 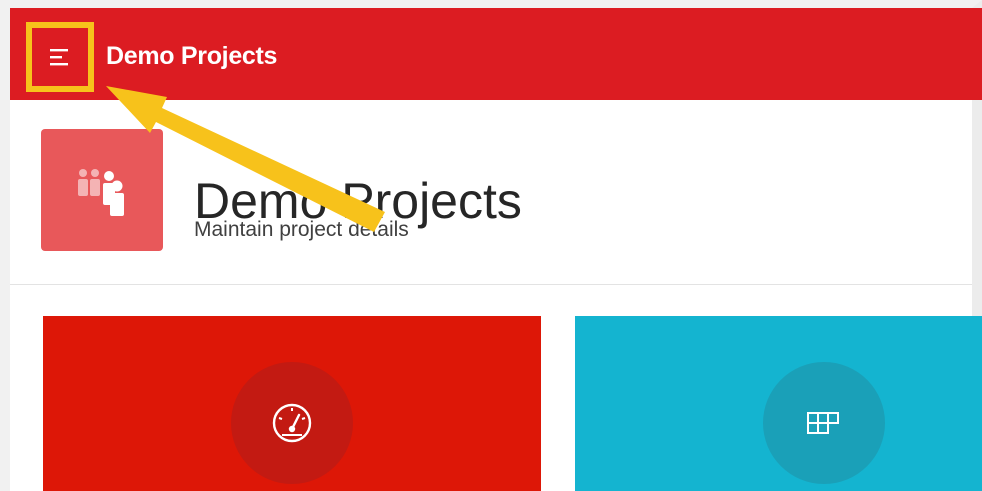 I want to click on grid-table-icon, so click(x=823, y=423).